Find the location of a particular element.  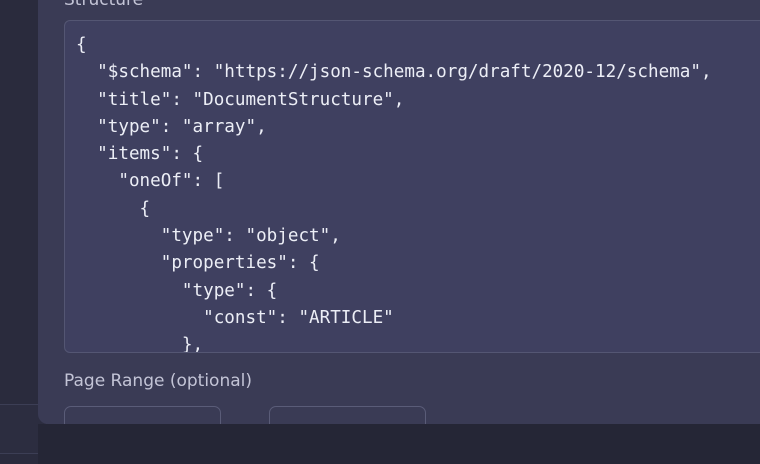

page-range-label: Page Range (optional) is located at coordinates (158, 381).